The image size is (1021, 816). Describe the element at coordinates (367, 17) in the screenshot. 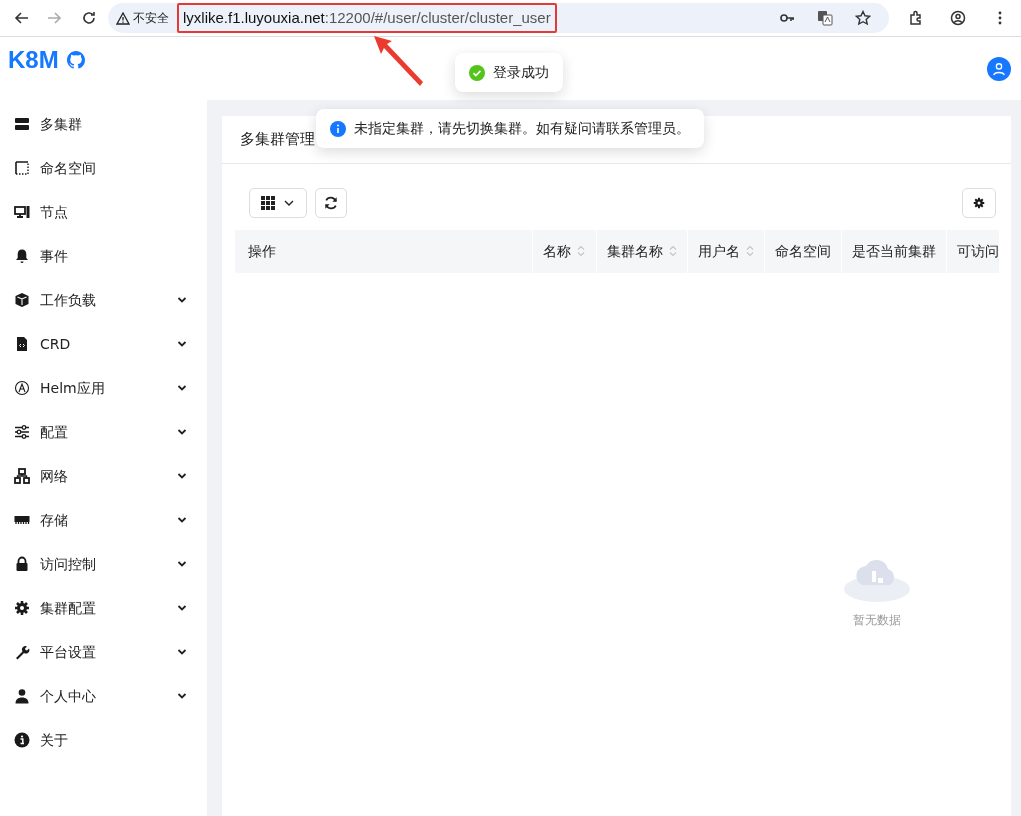

I see `url-text: lyxlike.f1.luyouxia.net:12200/#/user/cluster/cluster_user` at that location.